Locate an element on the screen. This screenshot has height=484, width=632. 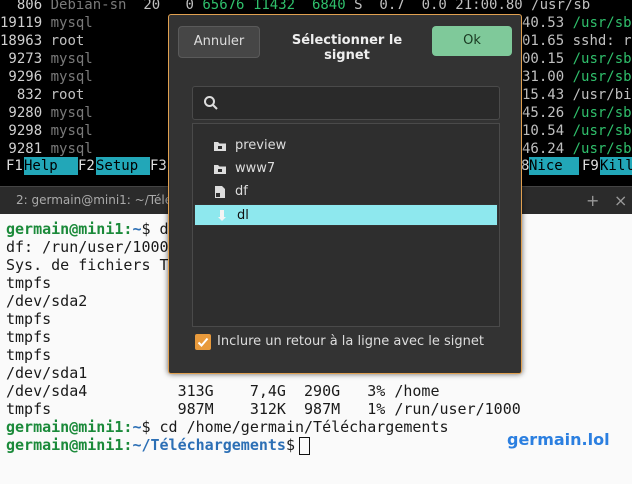
newline-checkbox is located at coordinates (203, 342).